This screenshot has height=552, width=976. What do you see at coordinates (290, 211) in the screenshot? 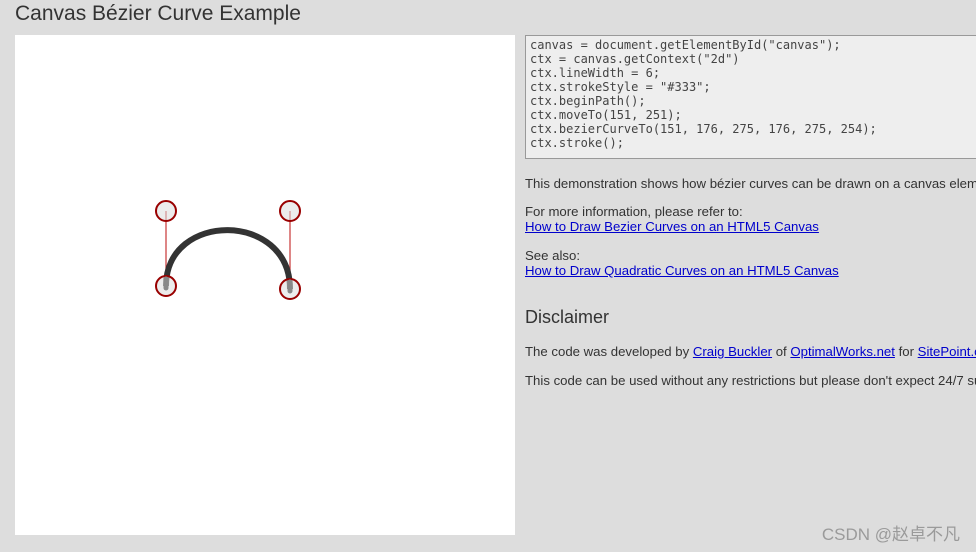
I see `control-point-2-handle` at bounding box center [290, 211].